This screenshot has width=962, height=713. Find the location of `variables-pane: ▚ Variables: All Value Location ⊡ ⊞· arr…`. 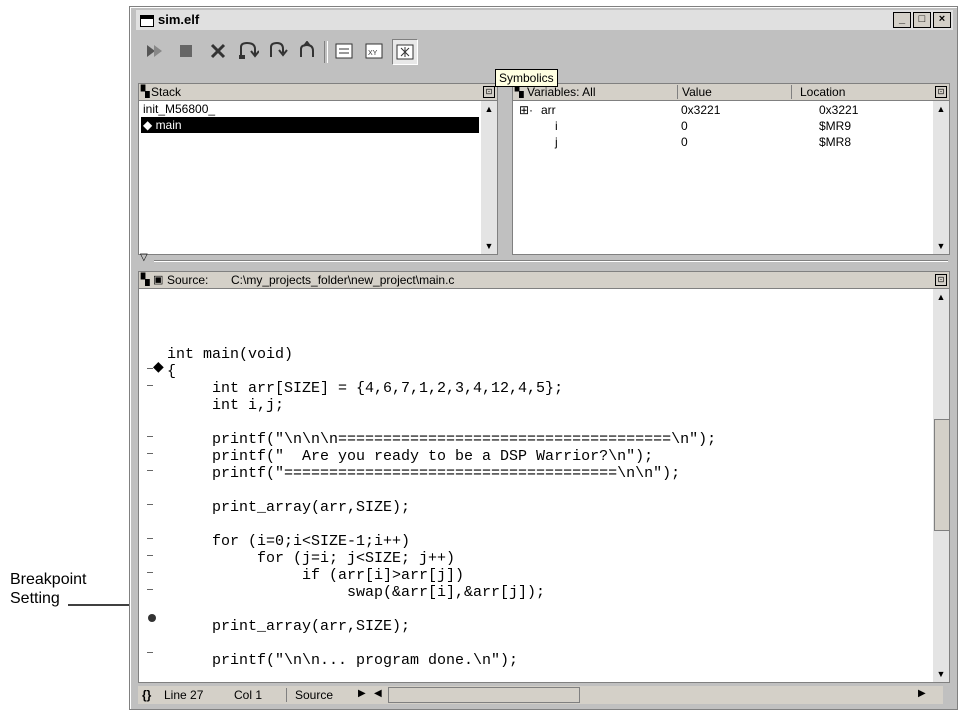

variables-pane: ▚ Variables: All Value Location ⊡ ⊞· arr… is located at coordinates (731, 169).